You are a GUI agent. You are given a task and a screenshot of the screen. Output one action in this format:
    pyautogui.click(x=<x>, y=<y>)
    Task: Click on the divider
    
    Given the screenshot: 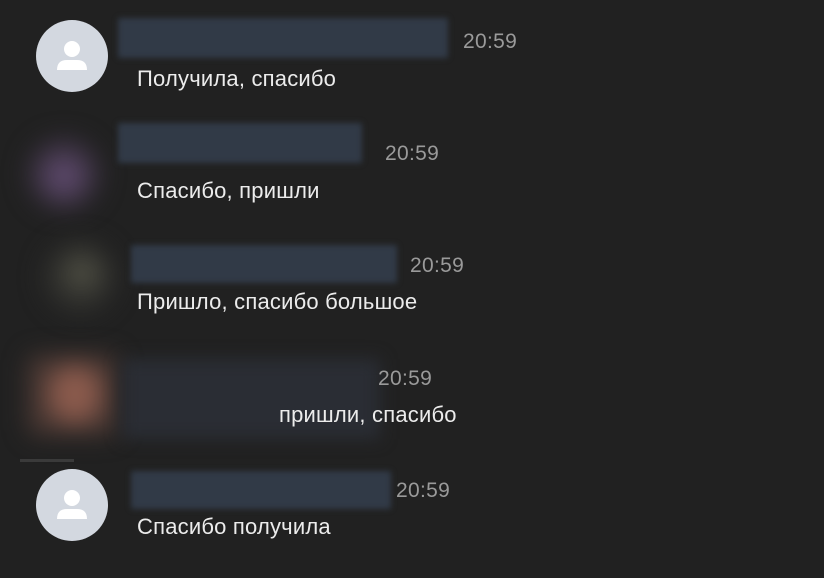 What is the action you would take?
    pyautogui.click(x=47, y=460)
    